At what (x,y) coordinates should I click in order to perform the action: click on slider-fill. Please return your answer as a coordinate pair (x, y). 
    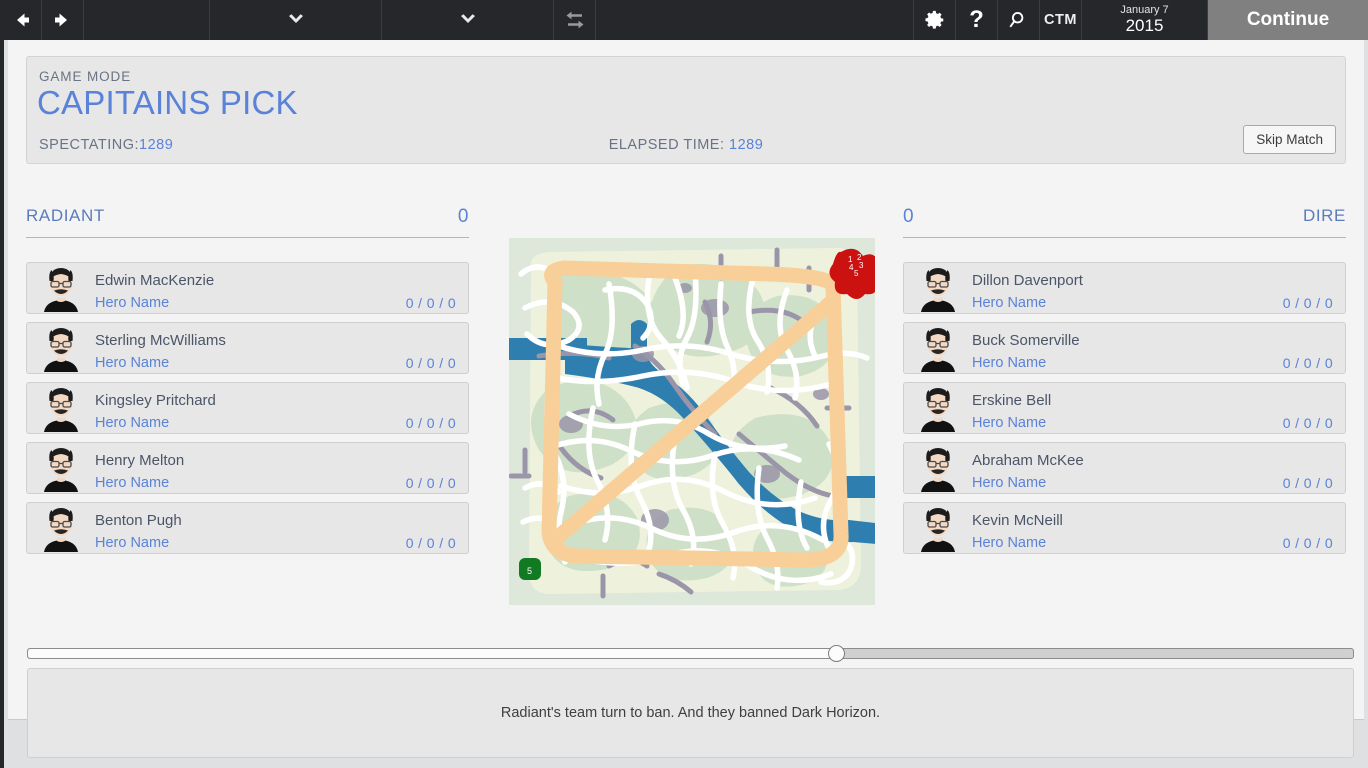
    Looking at the image, I should click on (433, 653).